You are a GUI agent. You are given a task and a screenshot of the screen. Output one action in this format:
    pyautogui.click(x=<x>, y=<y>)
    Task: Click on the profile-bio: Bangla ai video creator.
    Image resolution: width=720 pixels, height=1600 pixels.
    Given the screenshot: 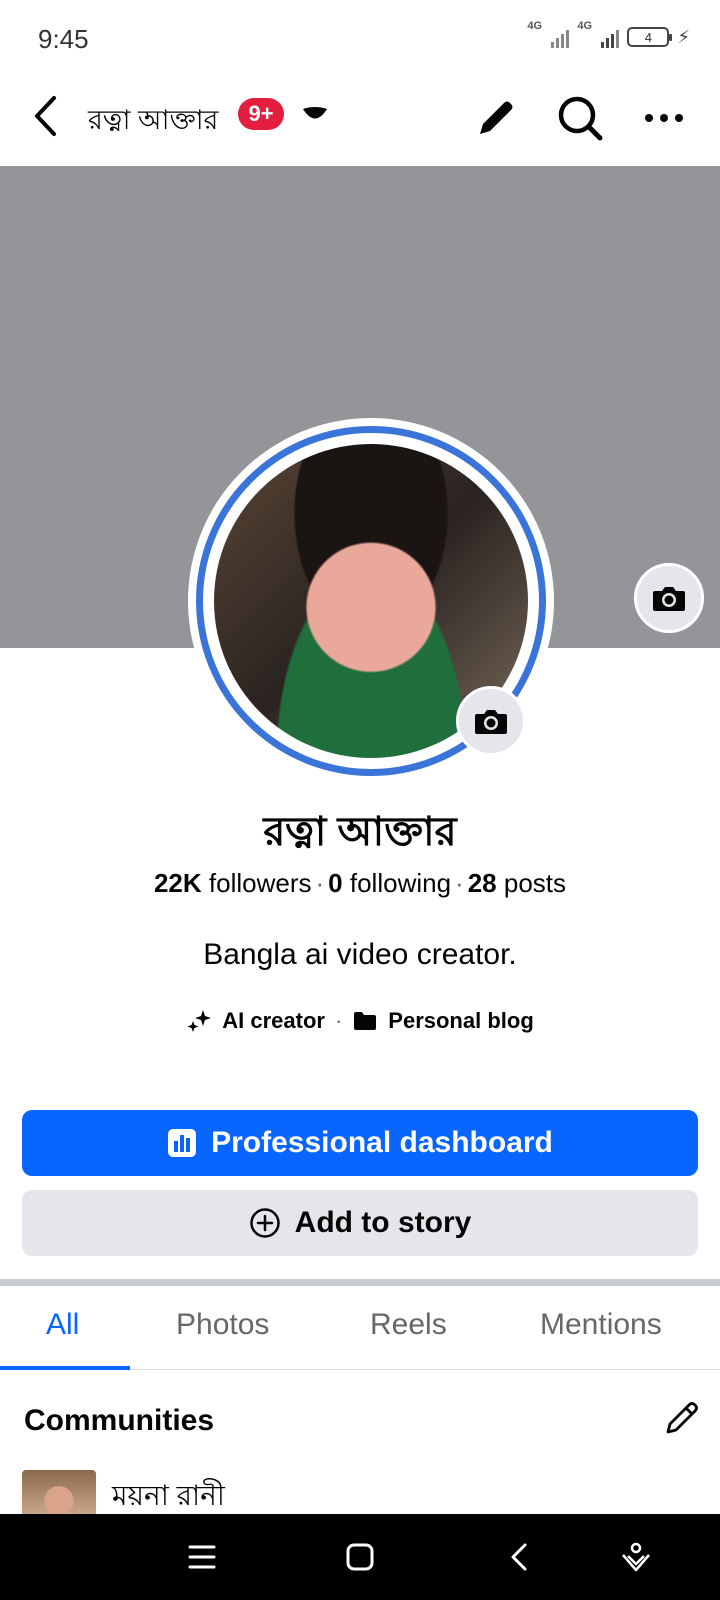 What is the action you would take?
    pyautogui.click(x=360, y=954)
    